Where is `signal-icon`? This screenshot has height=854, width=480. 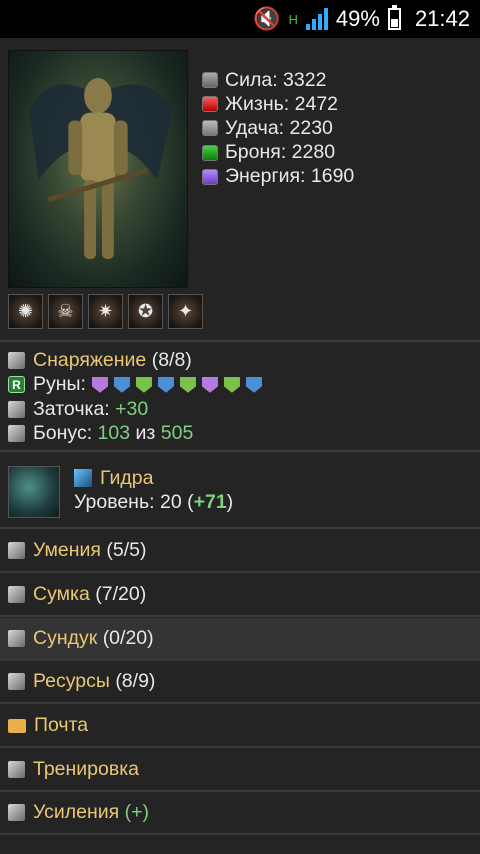 signal-icon is located at coordinates (316, 19).